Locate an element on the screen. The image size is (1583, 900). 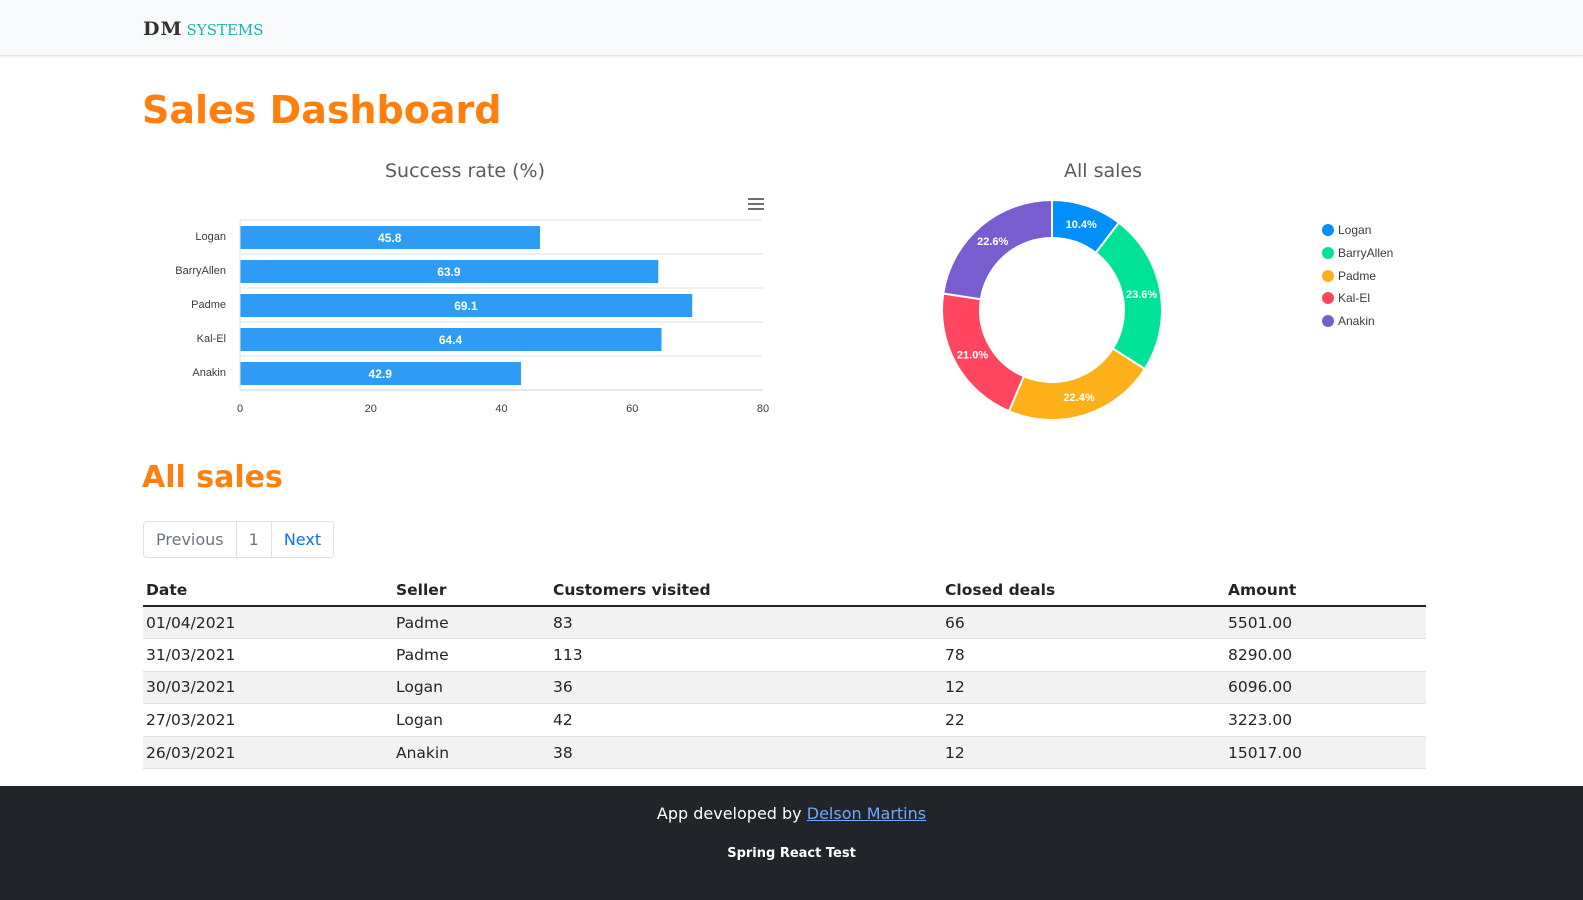
cell-seller: Anakin is located at coordinates (471, 753).